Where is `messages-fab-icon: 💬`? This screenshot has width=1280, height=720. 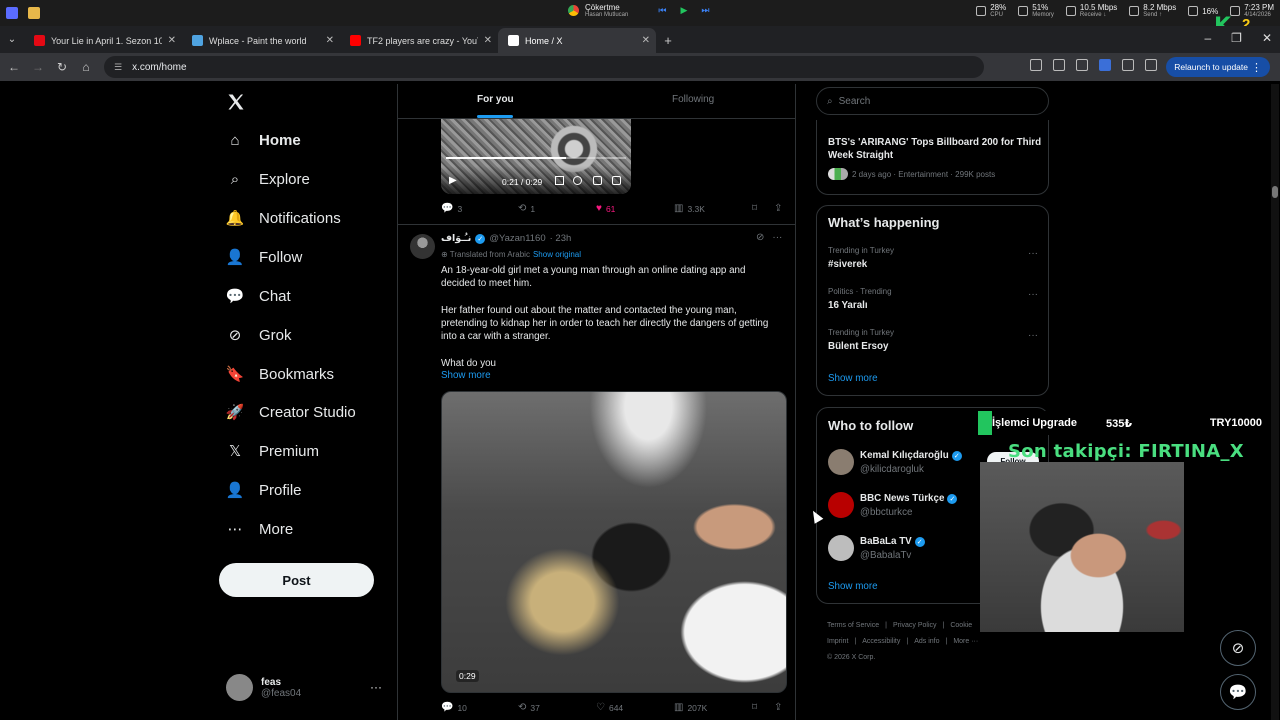
messages-fab-icon: 💬 is located at coordinates (1238, 692).